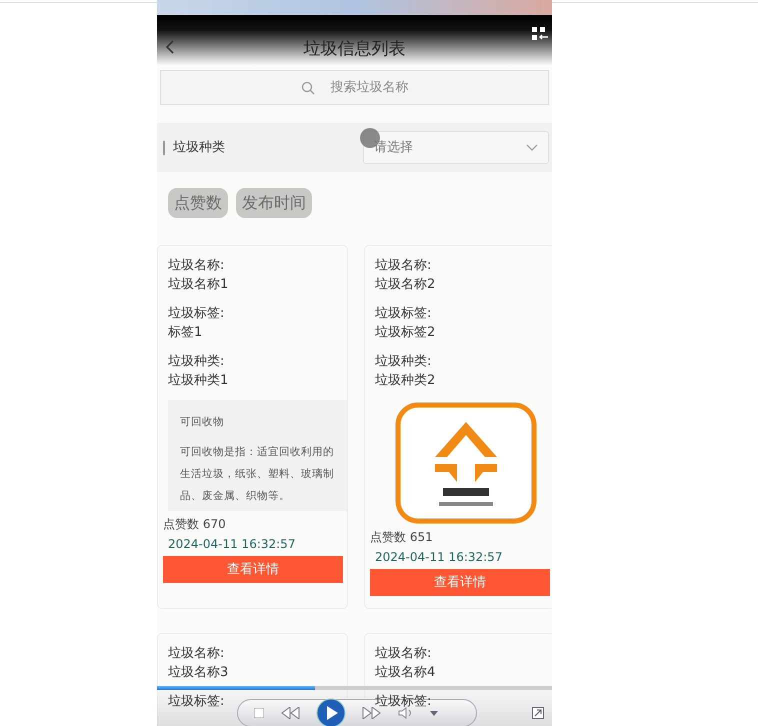 Image resolution: width=758 pixels, height=726 pixels. Describe the element at coordinates (170, 47) in the screenshot. I see `back-icon` at that location.